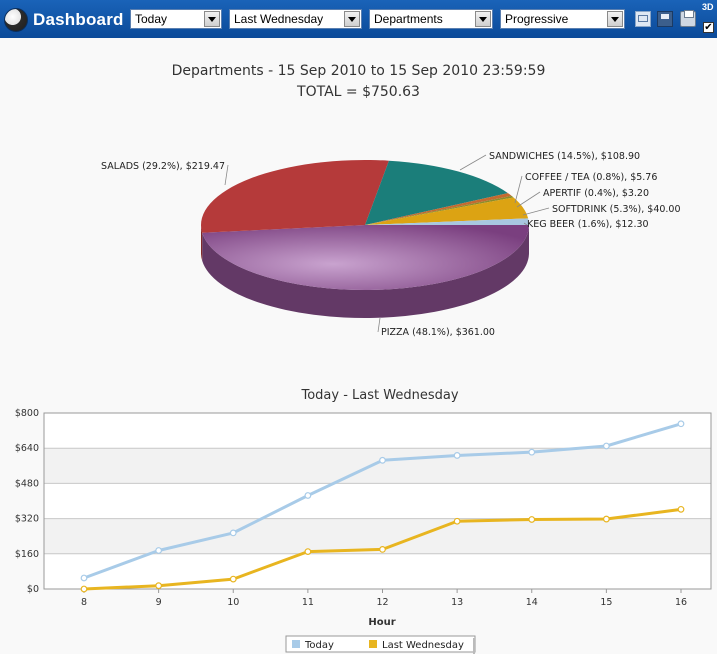 The height and width of the screenshot is (654, 717). I want to click on y-tick-label-5: $800, so click(27, 413).